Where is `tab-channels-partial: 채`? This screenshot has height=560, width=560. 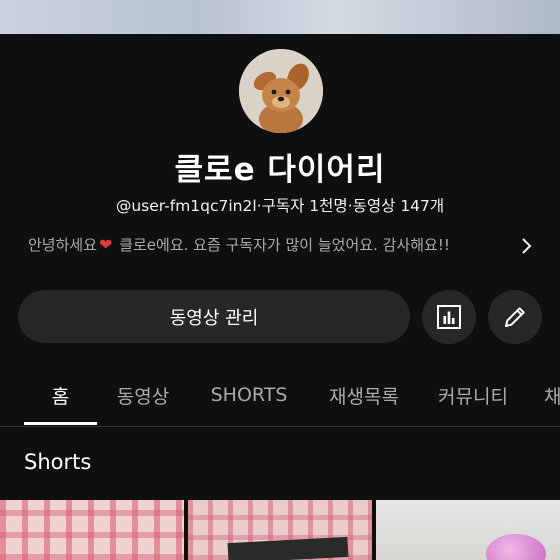 tab-channels-partial: 채 is located at coordinates (552, 395).